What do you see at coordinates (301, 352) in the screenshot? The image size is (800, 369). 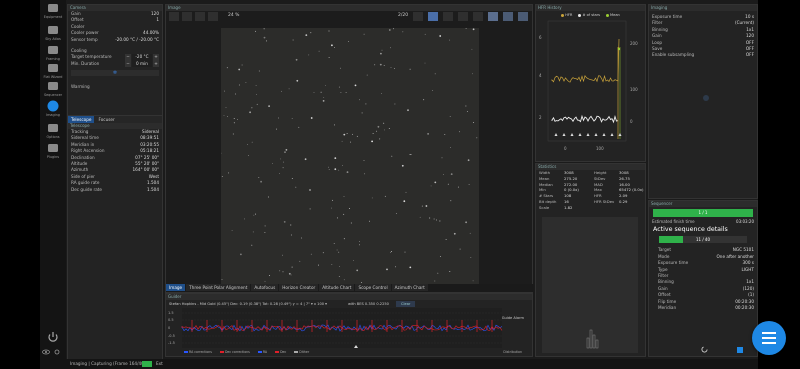 I see `guide-legend-item: Dither` at bounding box center [301, 352].